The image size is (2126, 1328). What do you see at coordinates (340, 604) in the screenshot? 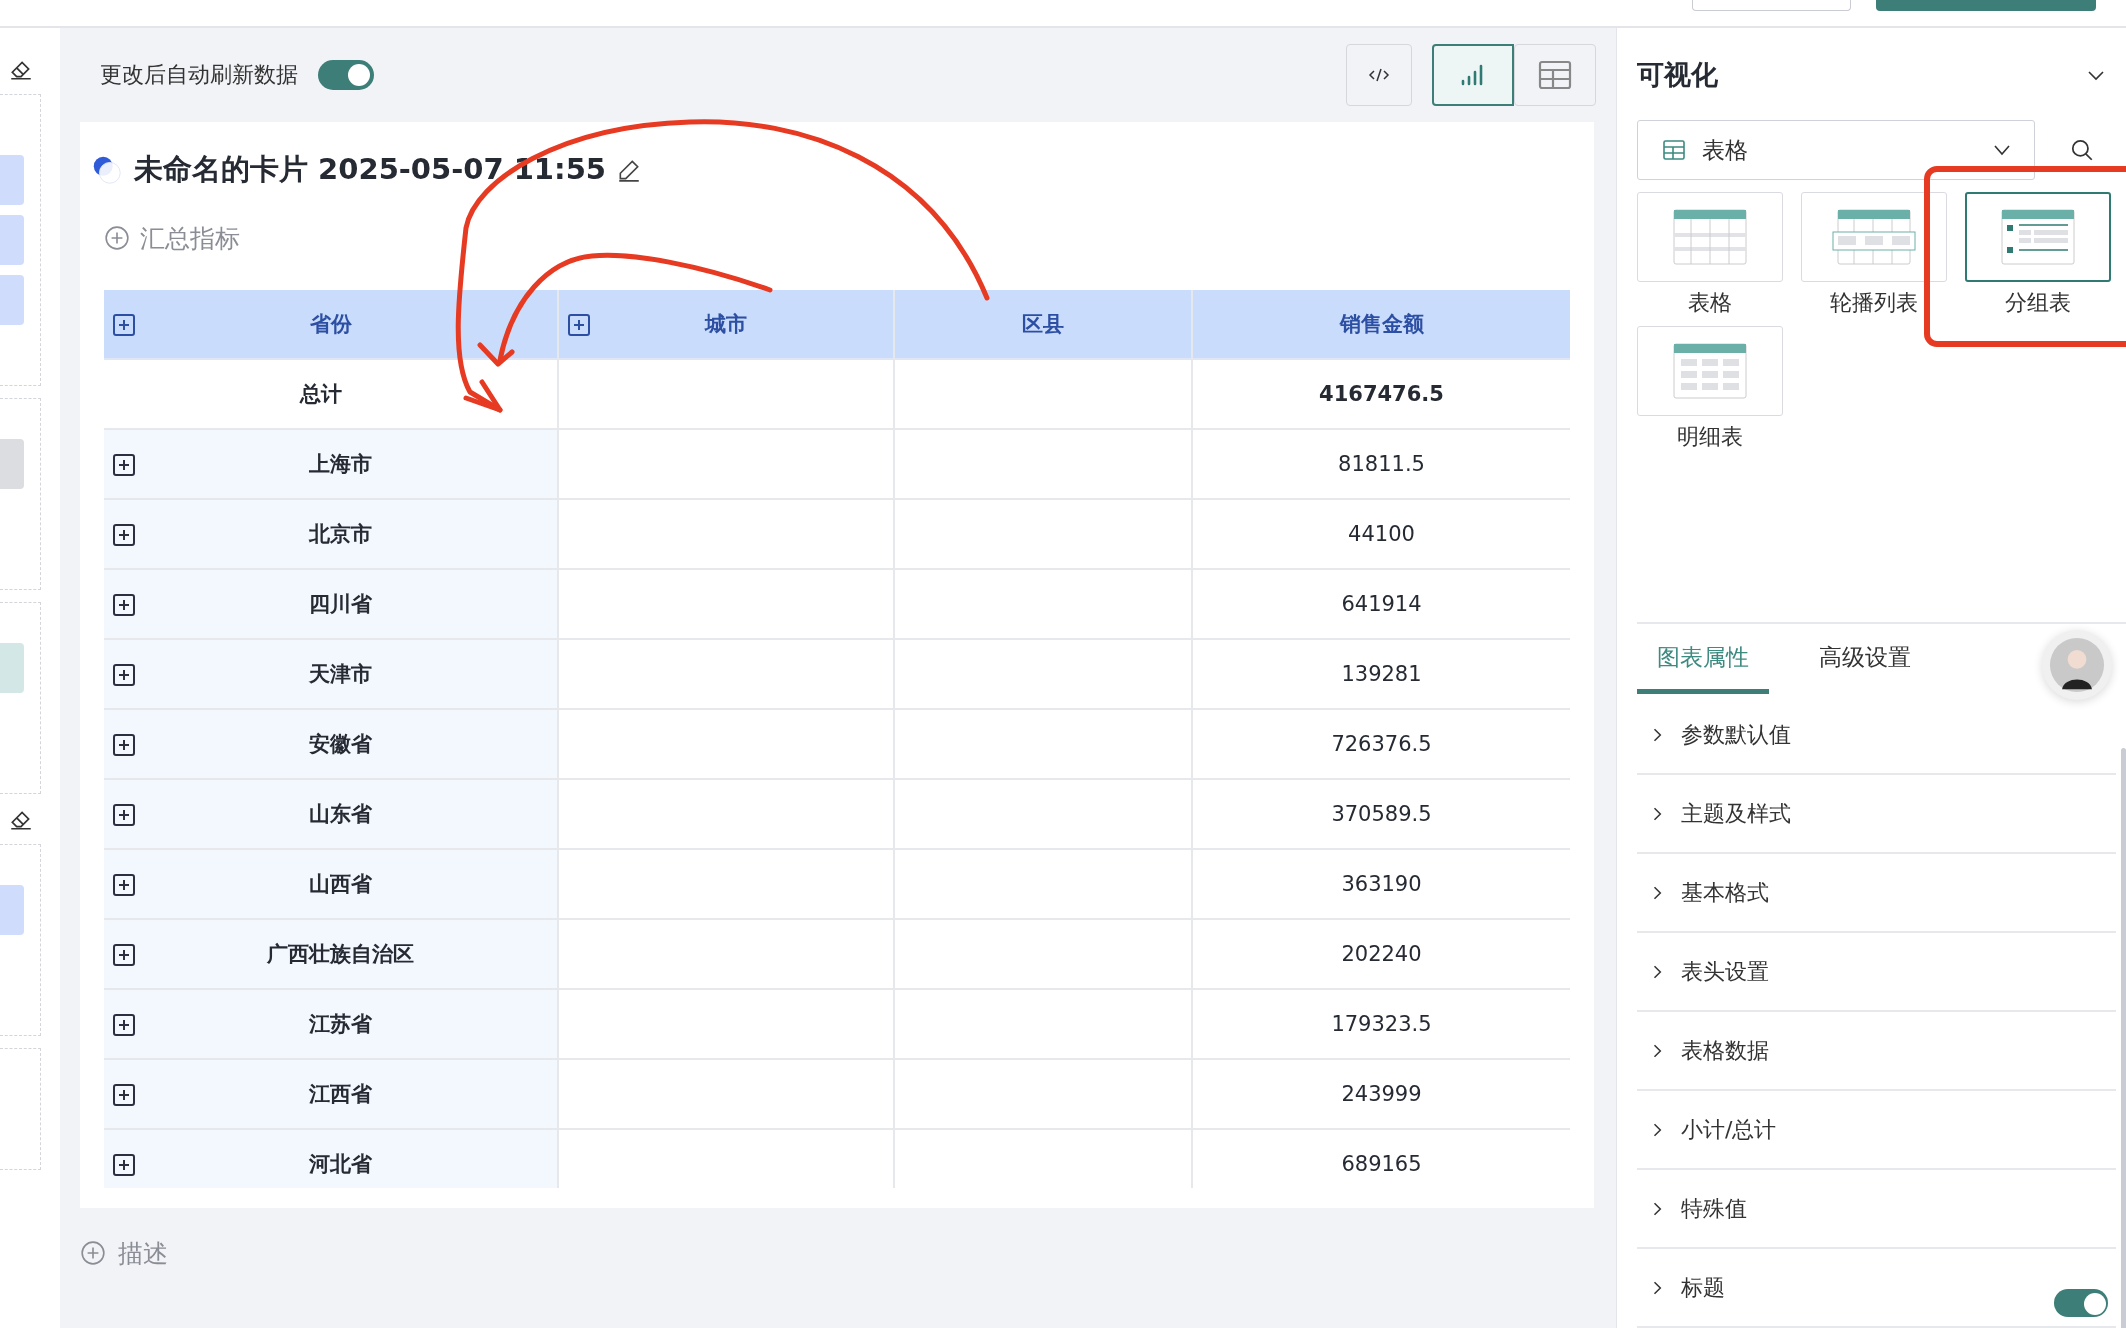
I see `province-name: 四川省` at bounding box center [340, 604].